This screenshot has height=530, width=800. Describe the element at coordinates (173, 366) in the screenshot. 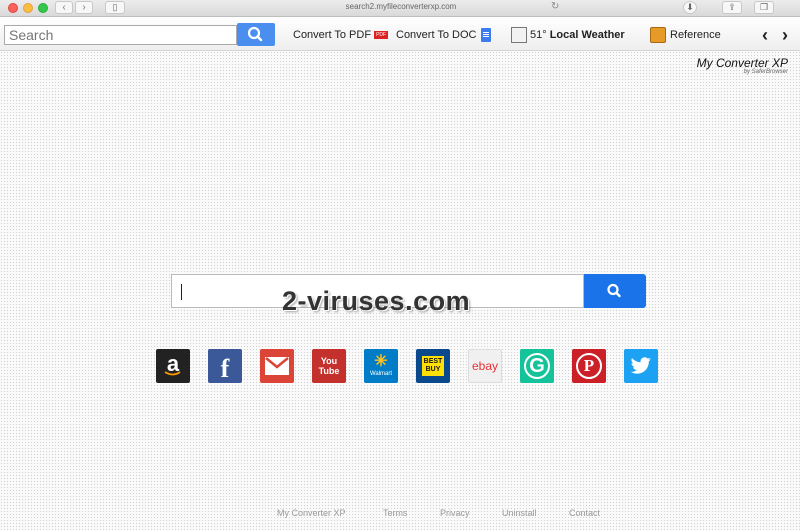

I see `amazon-link: a` at that location.